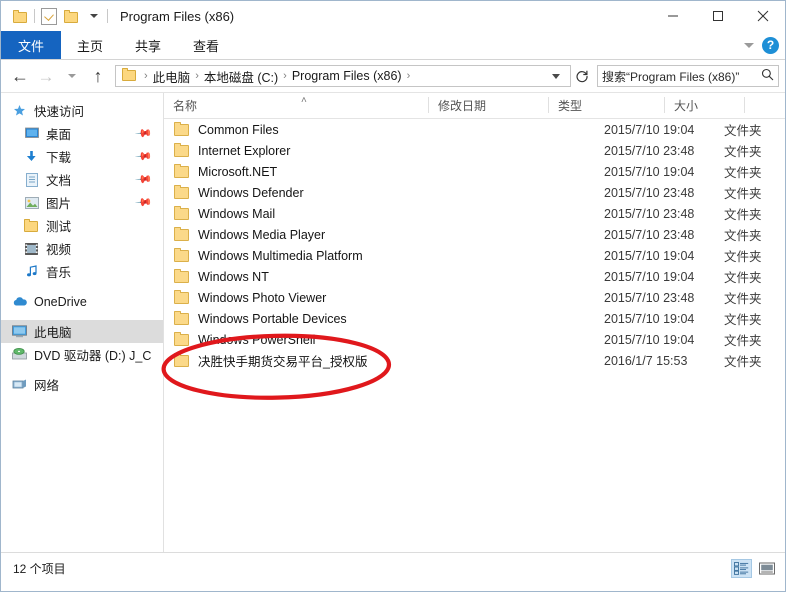 This screenshot has width=786, height=592. Describe the element at coordinates (144, 202) in the screenshot. I see `pin-icon-pictures: 📌` at that location.